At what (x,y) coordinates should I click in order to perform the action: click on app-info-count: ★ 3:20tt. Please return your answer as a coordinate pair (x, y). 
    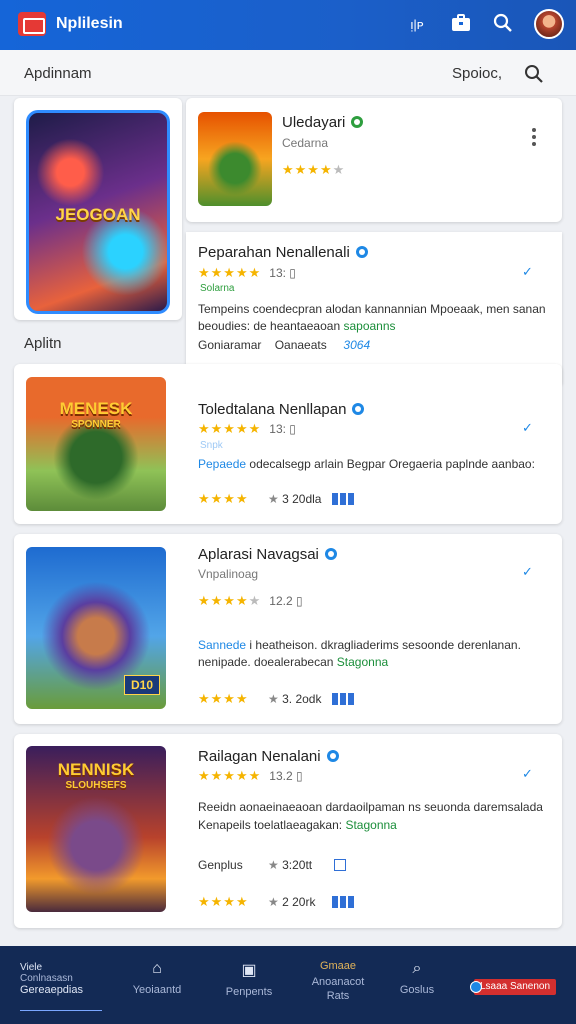
    Looking at the image, I should click on (290, 865).